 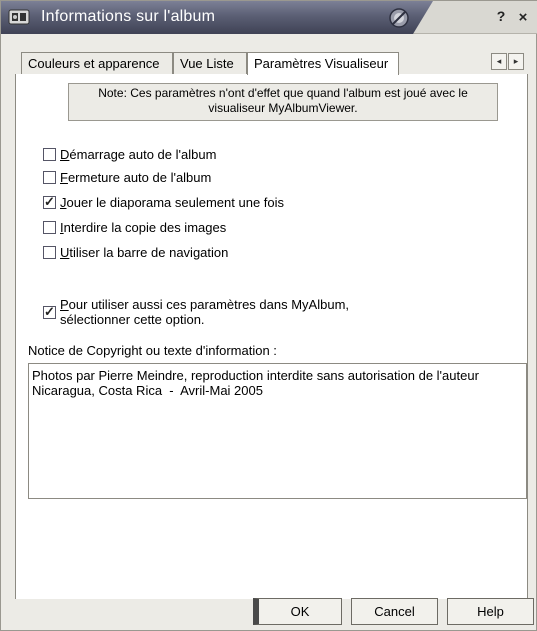 I want to click on tab-scroll-right-icon: ▸, so click(x=516, y=61).